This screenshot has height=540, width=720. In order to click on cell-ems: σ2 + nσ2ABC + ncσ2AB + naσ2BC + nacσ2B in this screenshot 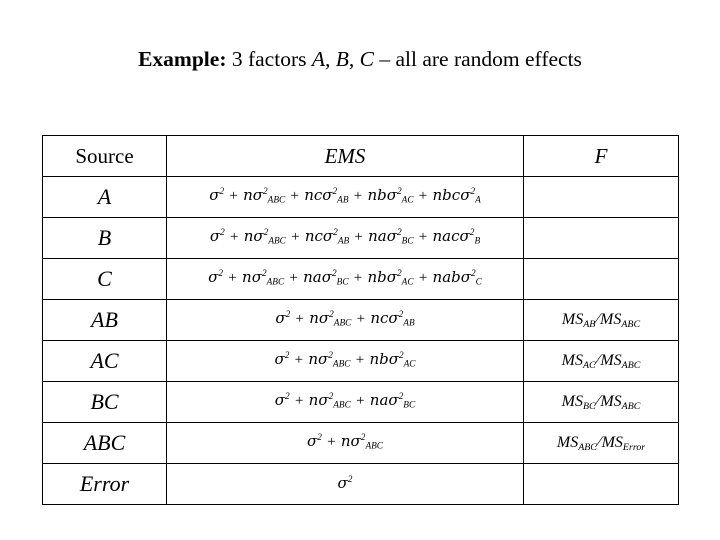, I will do `click(345, 238)`.